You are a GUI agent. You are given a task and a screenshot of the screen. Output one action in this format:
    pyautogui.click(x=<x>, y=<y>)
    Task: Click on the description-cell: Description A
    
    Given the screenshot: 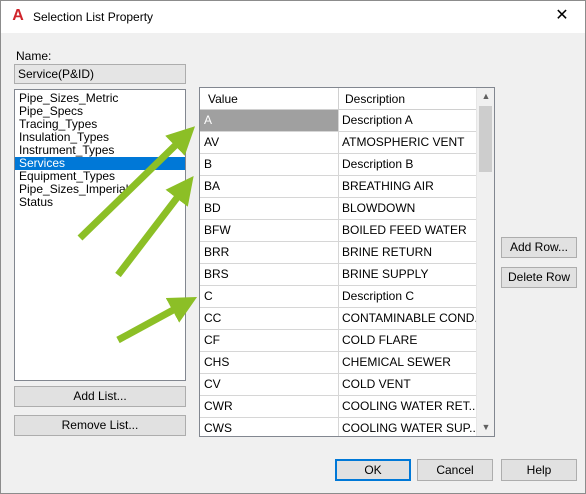 What is the action you would take?
    pyautogui.click(x=407, y=120)
    